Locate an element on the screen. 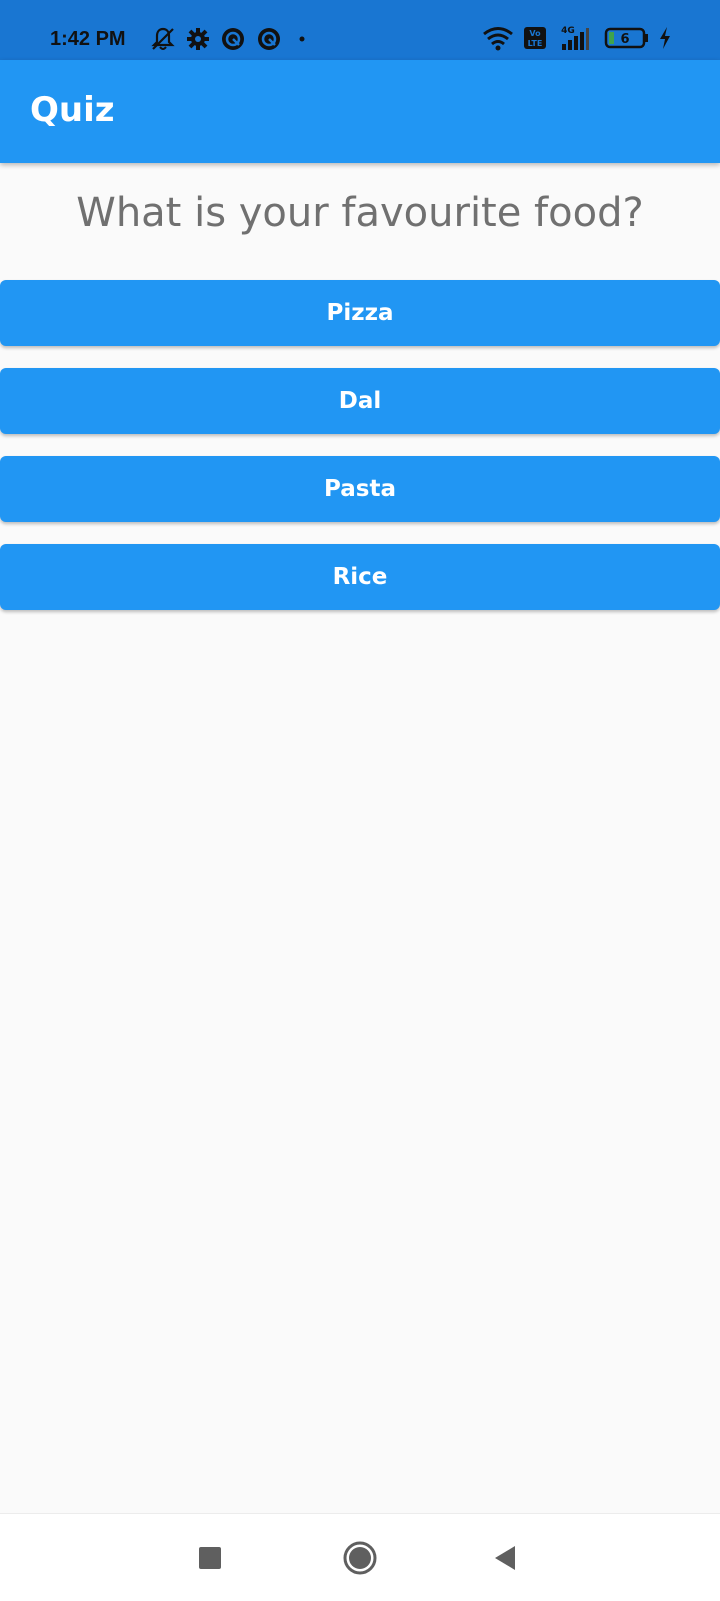  svg-text: Vo is located at coordinates (535, 33).